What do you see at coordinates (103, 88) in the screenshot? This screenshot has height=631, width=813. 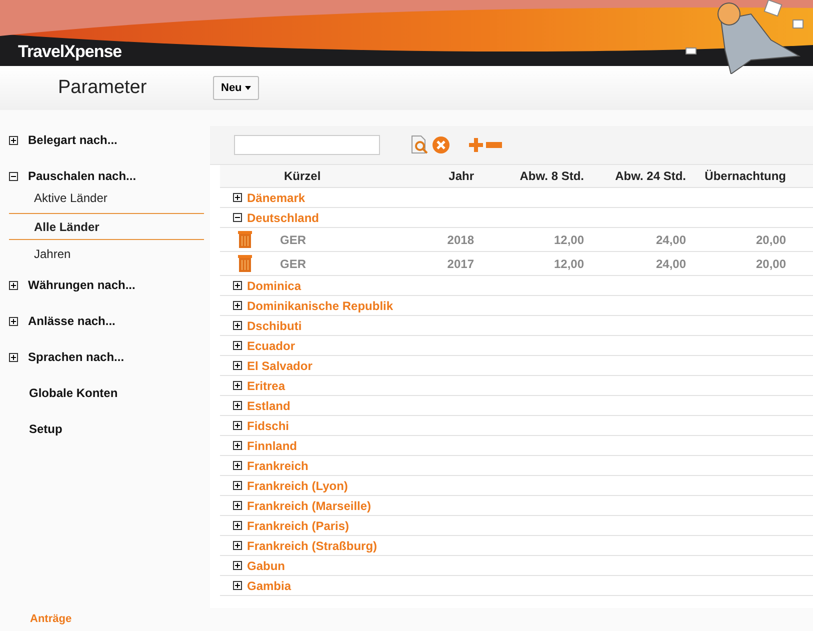 I see `page-title: Parameter` at bounding box center [103, 88].